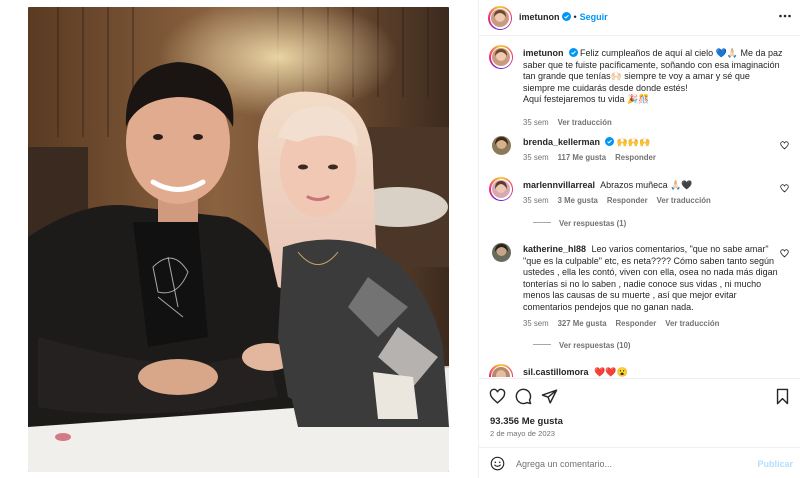 The width and height of the screenshot is (800, 478). What do you see at coordinates (639, 18) in the screenshot?
I see `post-header: imetunon • Seguir` at bounding box center [639, 18].